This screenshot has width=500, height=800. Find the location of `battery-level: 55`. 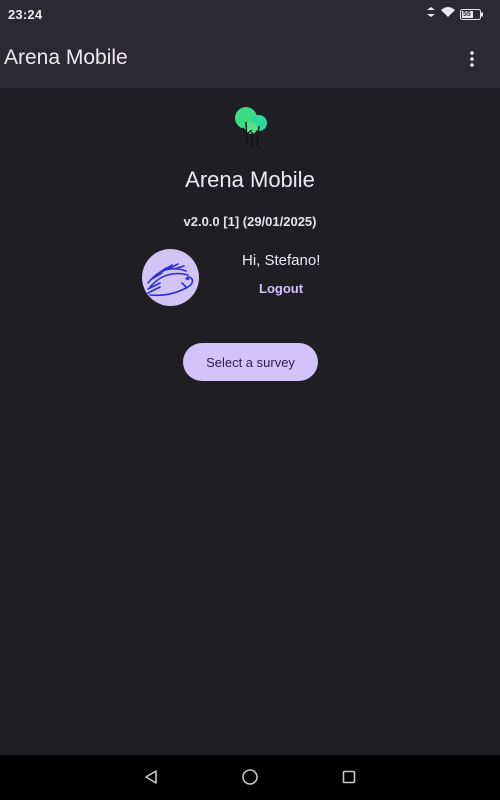

battery-level: 55 is located at coordinates (467, 14).